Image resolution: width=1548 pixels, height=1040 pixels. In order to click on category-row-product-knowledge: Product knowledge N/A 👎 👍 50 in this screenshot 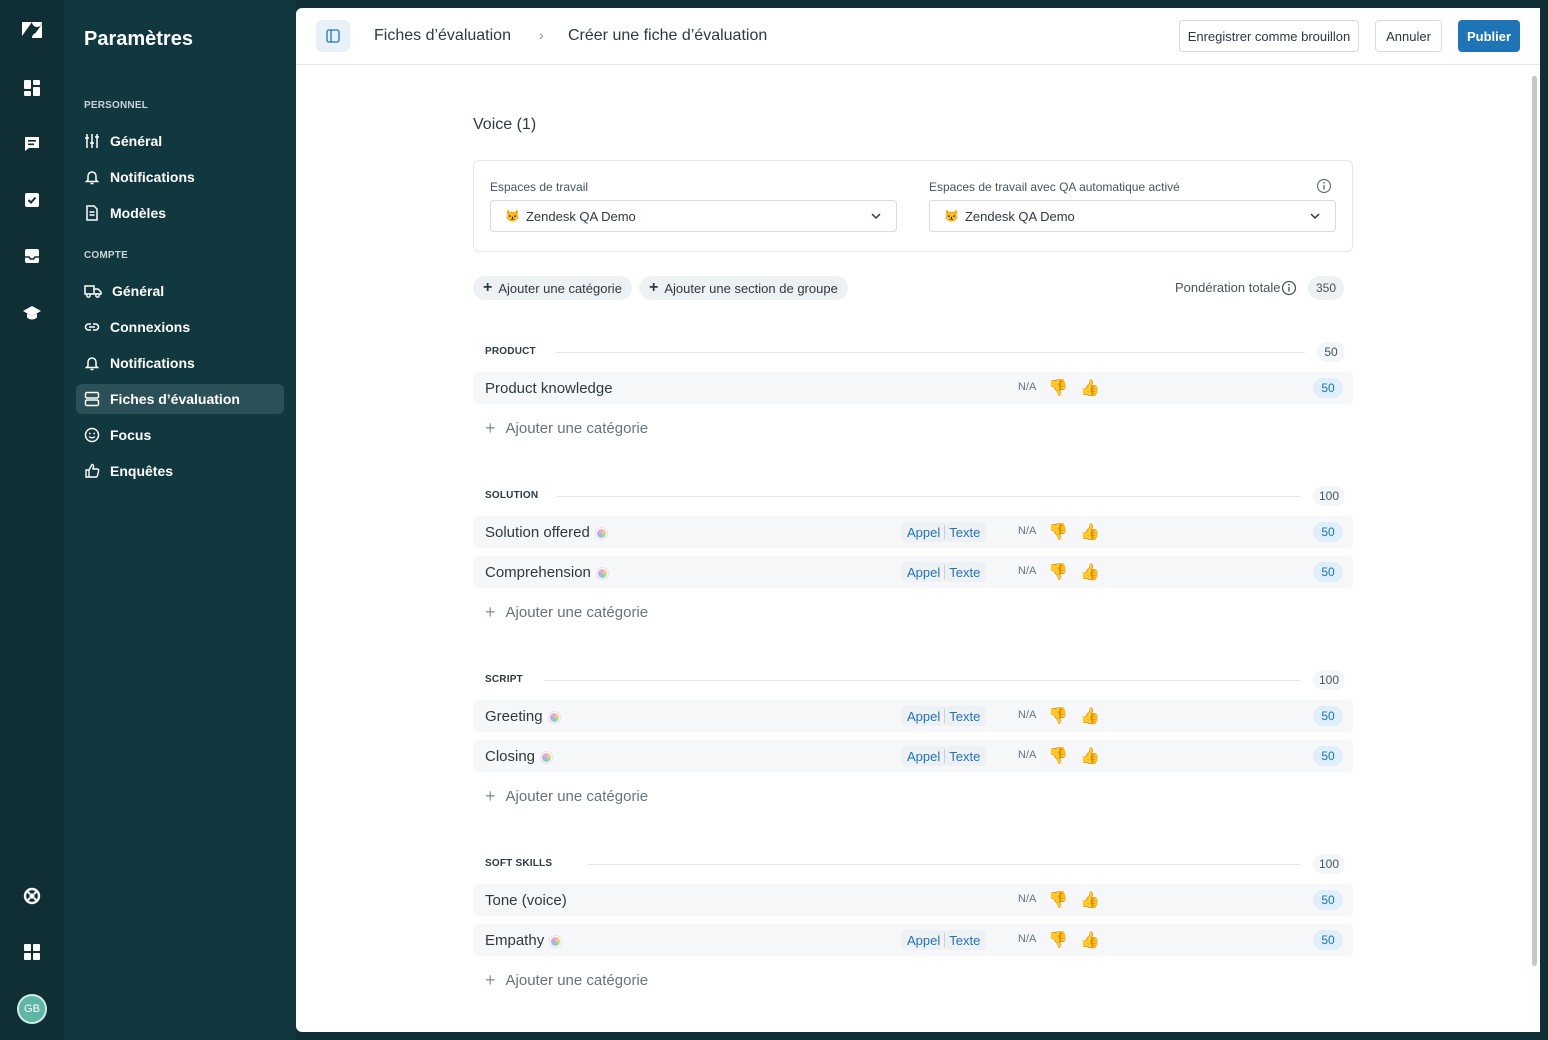, I will do `click(913, 388)`.